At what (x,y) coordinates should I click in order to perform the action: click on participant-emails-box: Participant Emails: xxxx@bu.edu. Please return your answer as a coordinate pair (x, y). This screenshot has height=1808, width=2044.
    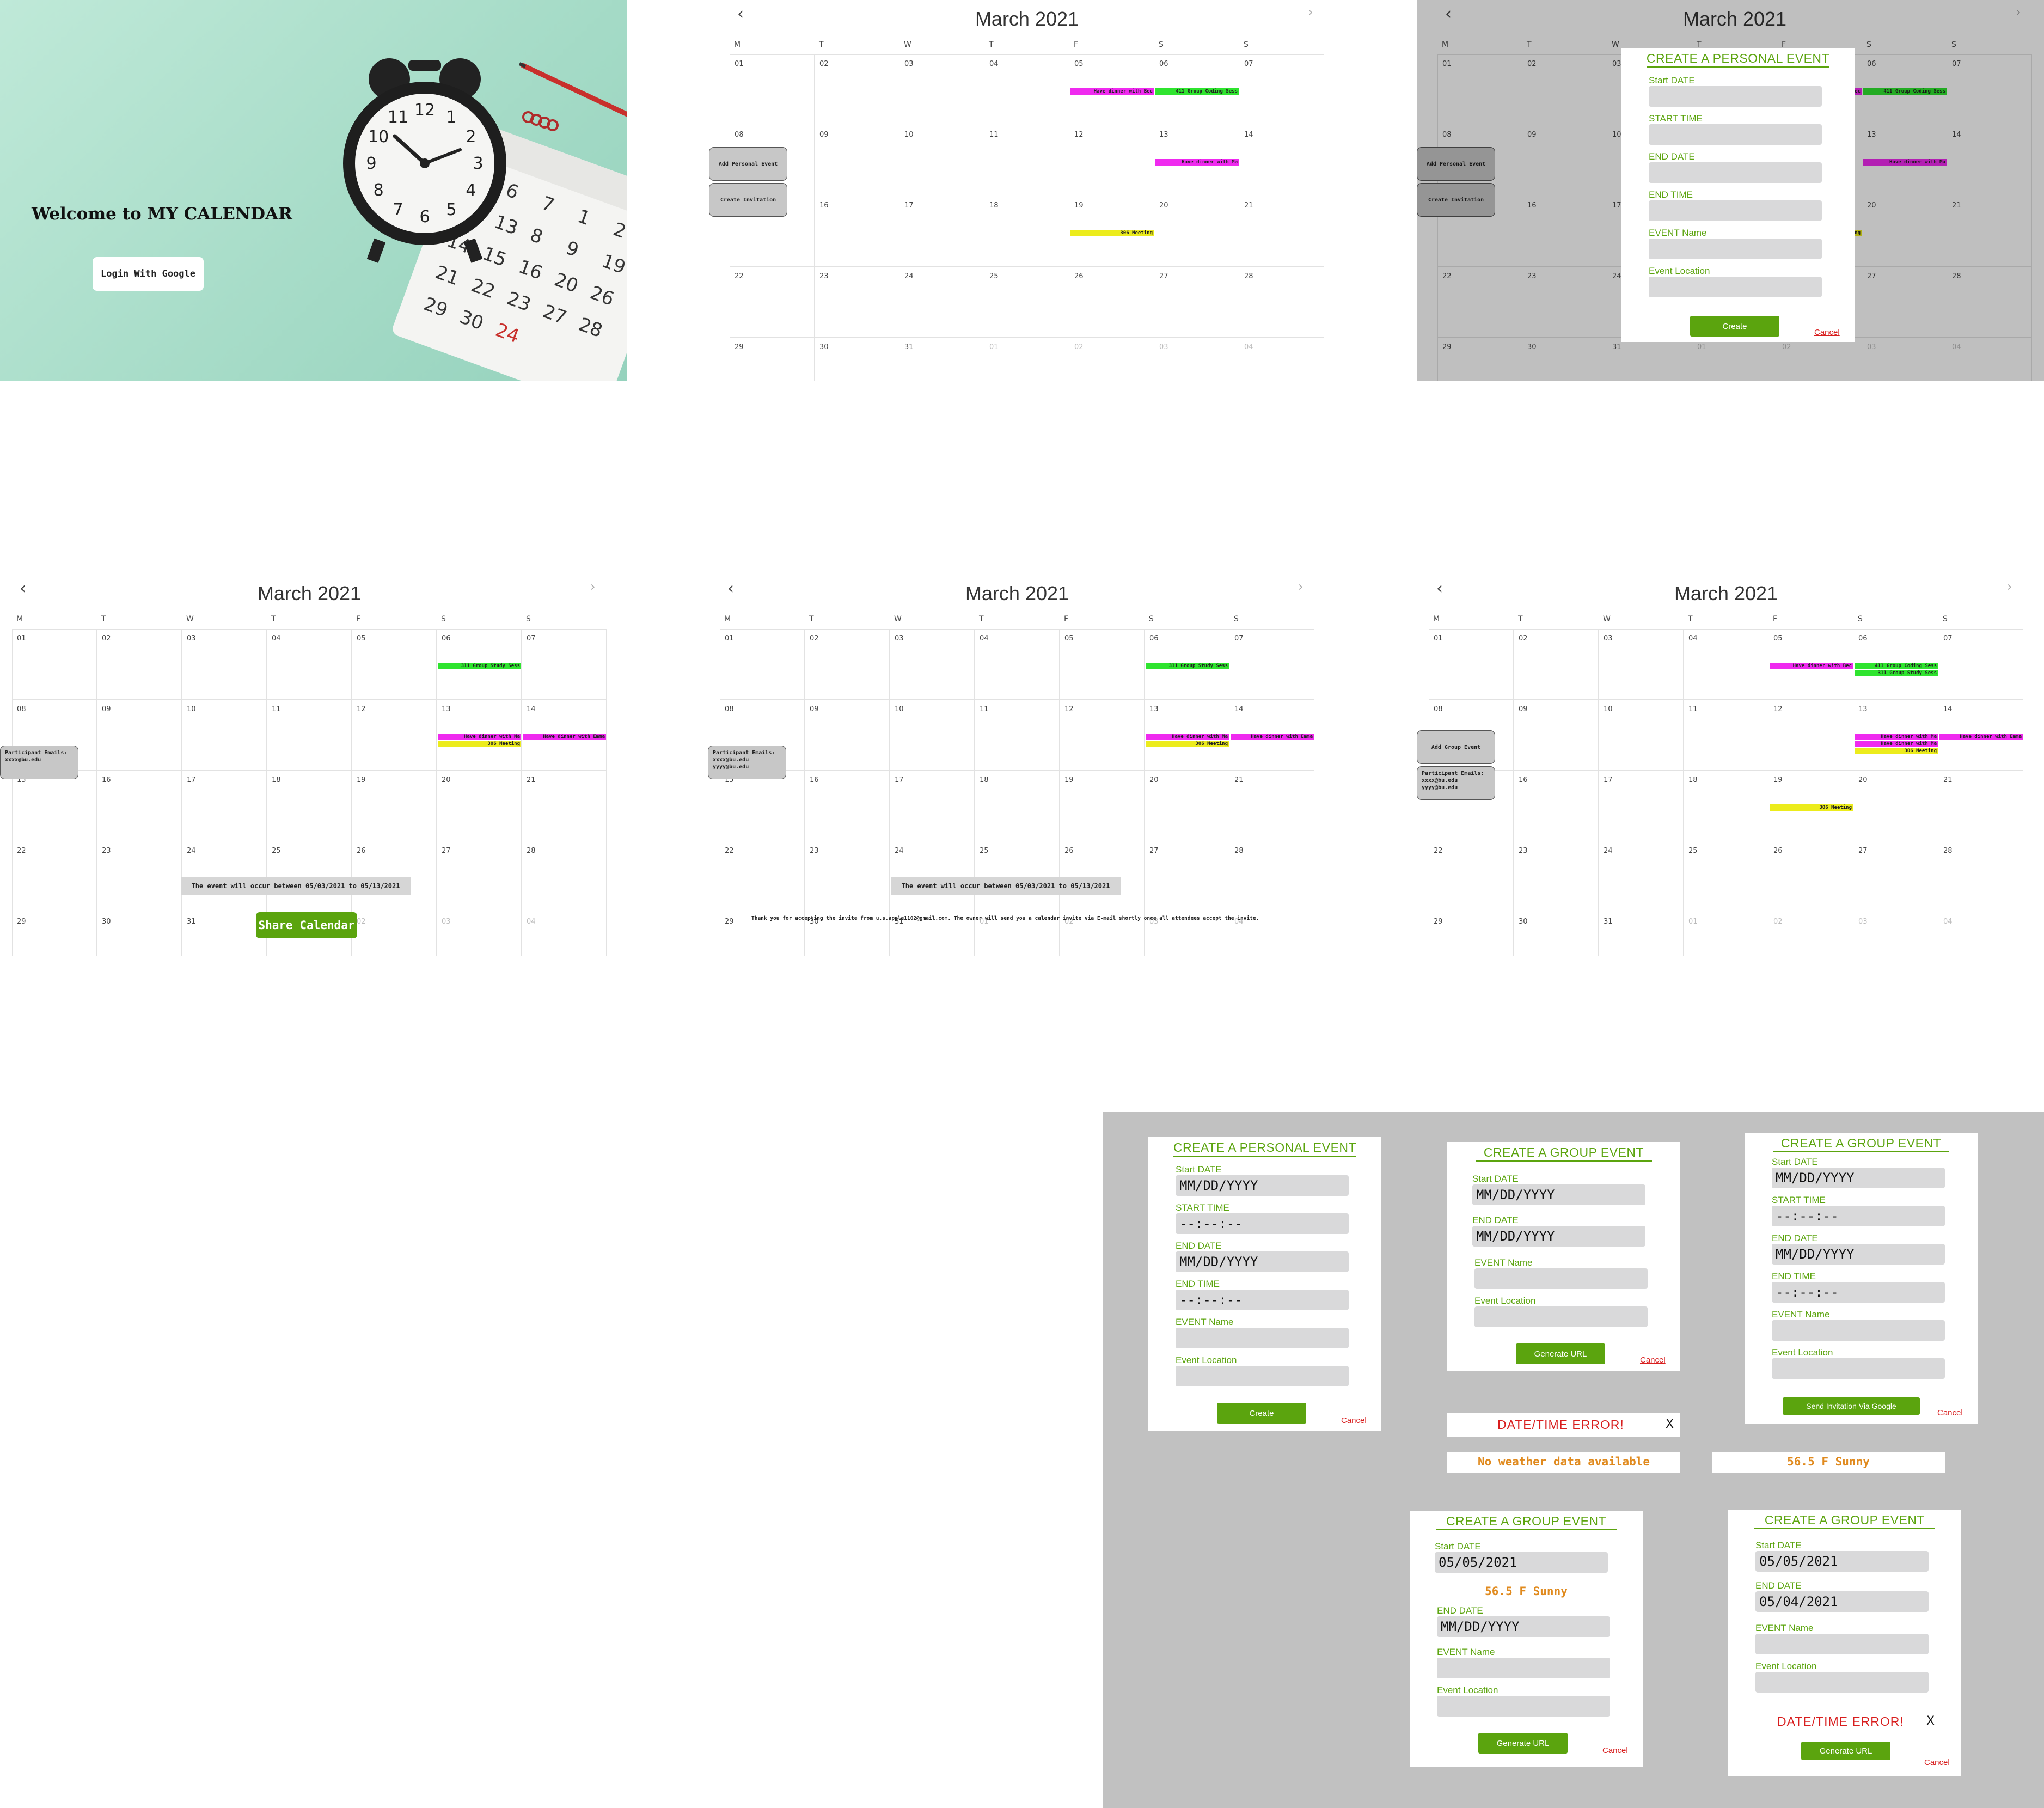
    Looking at the image, I should click on (39, 763).